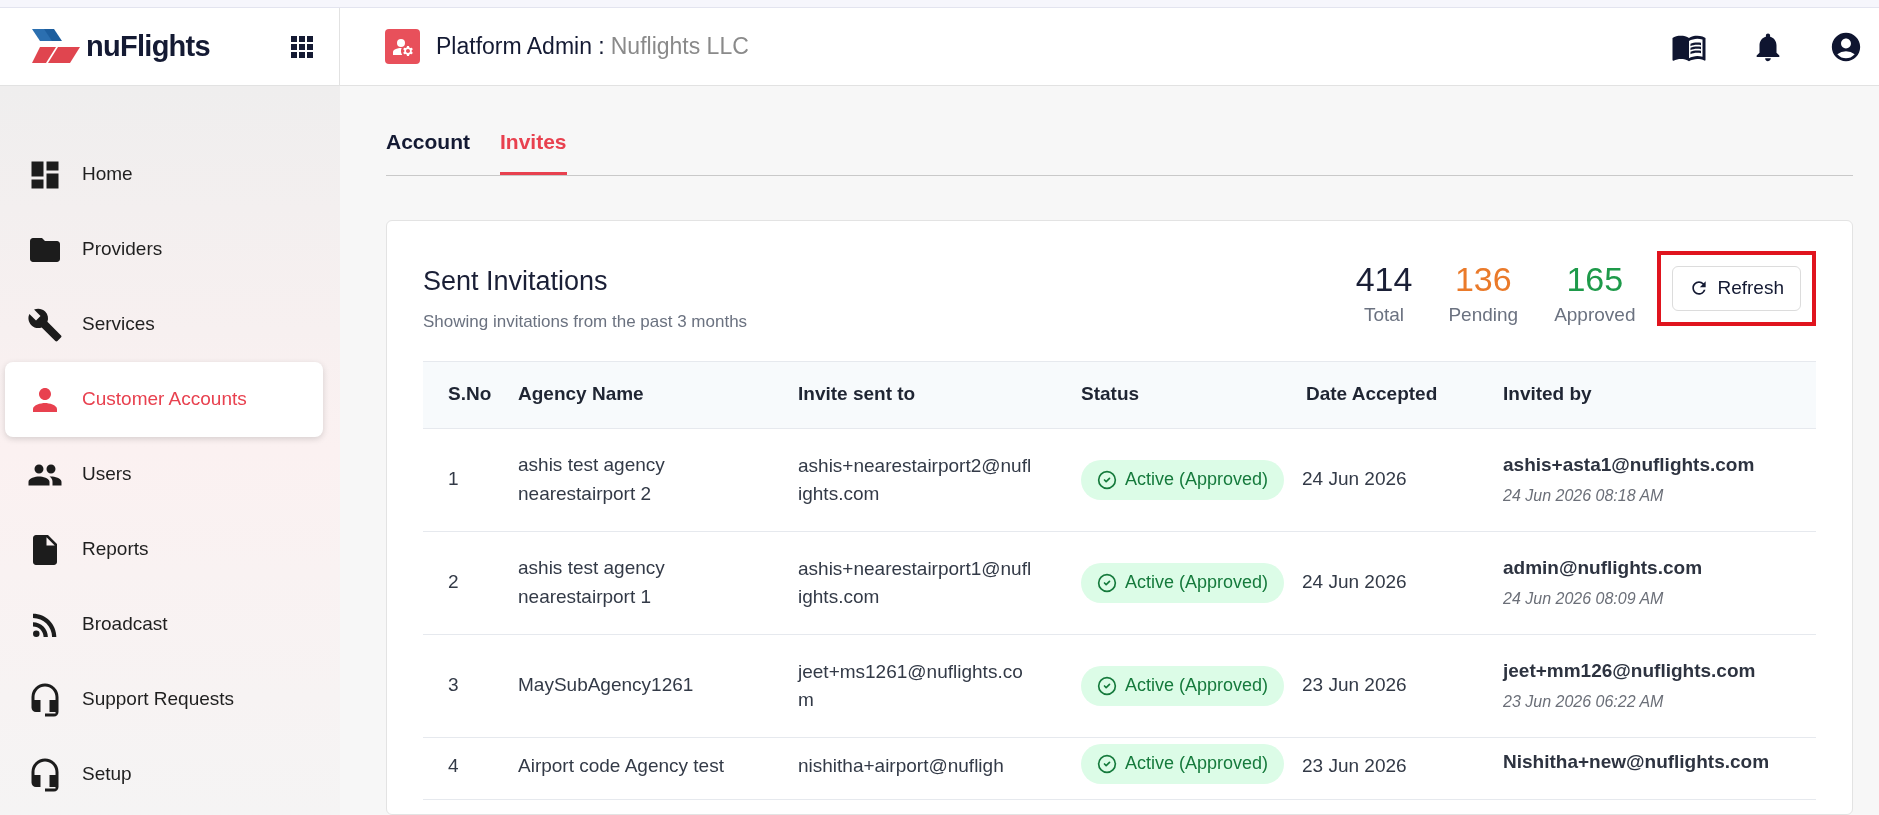 This screenshot has height=815, width=1879. What do you see at coordinates (1483, 314) in the screenshot?
I see `stat-label: Pending` at bounding box center [1483, 314].